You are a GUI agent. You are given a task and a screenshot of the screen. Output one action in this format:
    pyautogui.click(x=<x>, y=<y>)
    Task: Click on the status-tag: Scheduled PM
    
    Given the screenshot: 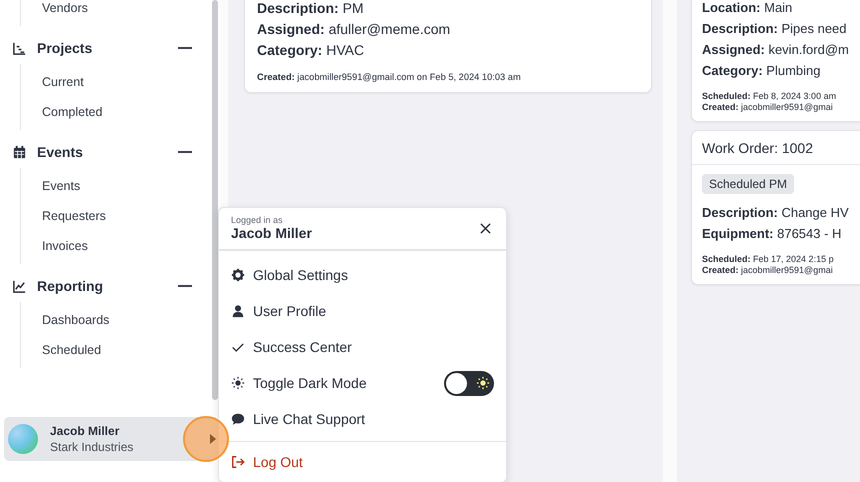 What is the action you would take?
    pyautogui.click(x=748, y=184)
    